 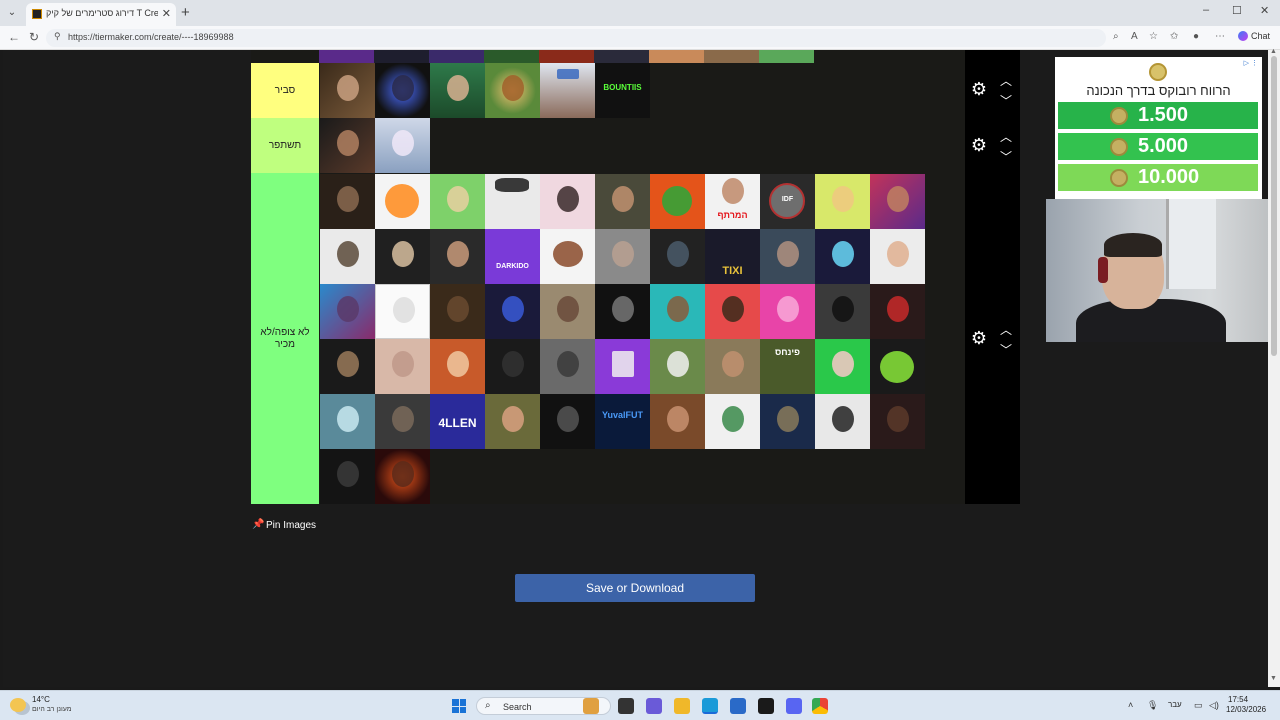 What do you see at coordinates (14, 37) in the screenshot?
I see `back-icon: ←` at bounding box center [14, 37].